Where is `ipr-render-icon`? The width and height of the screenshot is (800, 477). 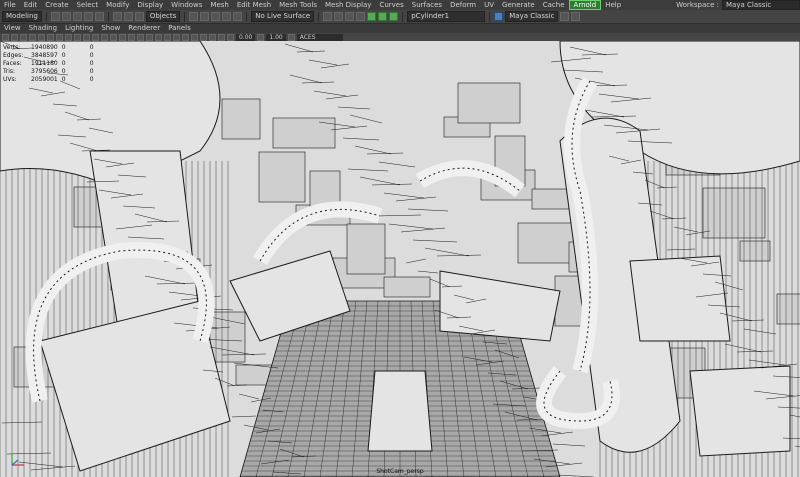 ipr-render-icon is located at coordinates (350, 16).